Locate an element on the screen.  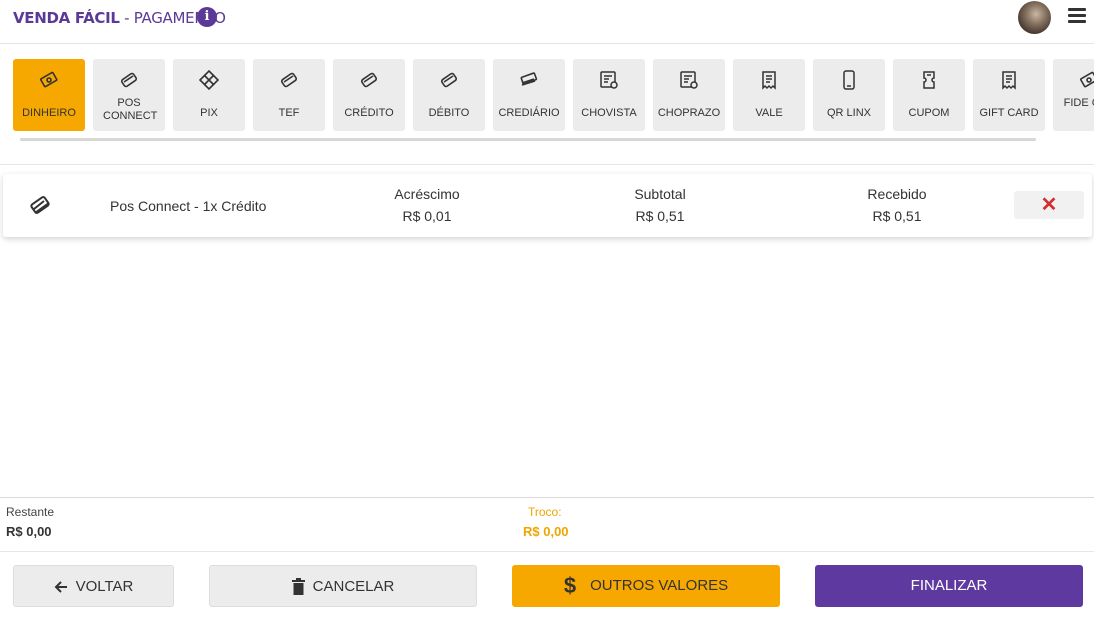
acrescimo-value: R$ 0,01 is located at coordinates (427, 216).